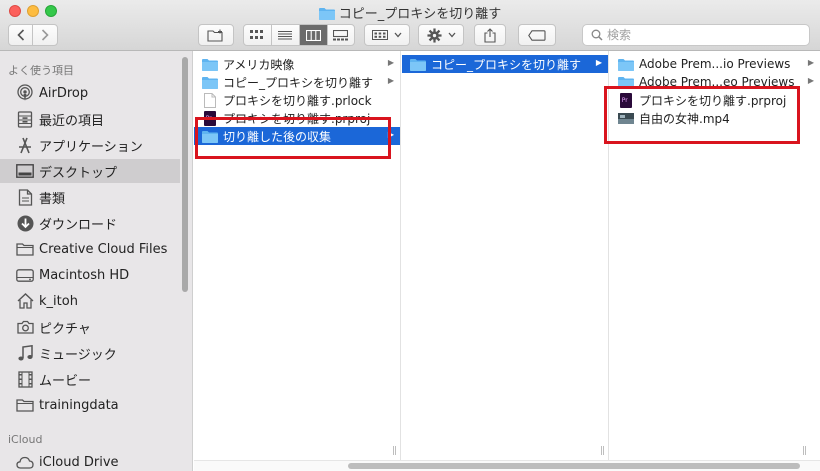 This screenshot has height=471, width=820. I want to click on sidebar-item-pictures: ピクチャ, so click(90, 327).